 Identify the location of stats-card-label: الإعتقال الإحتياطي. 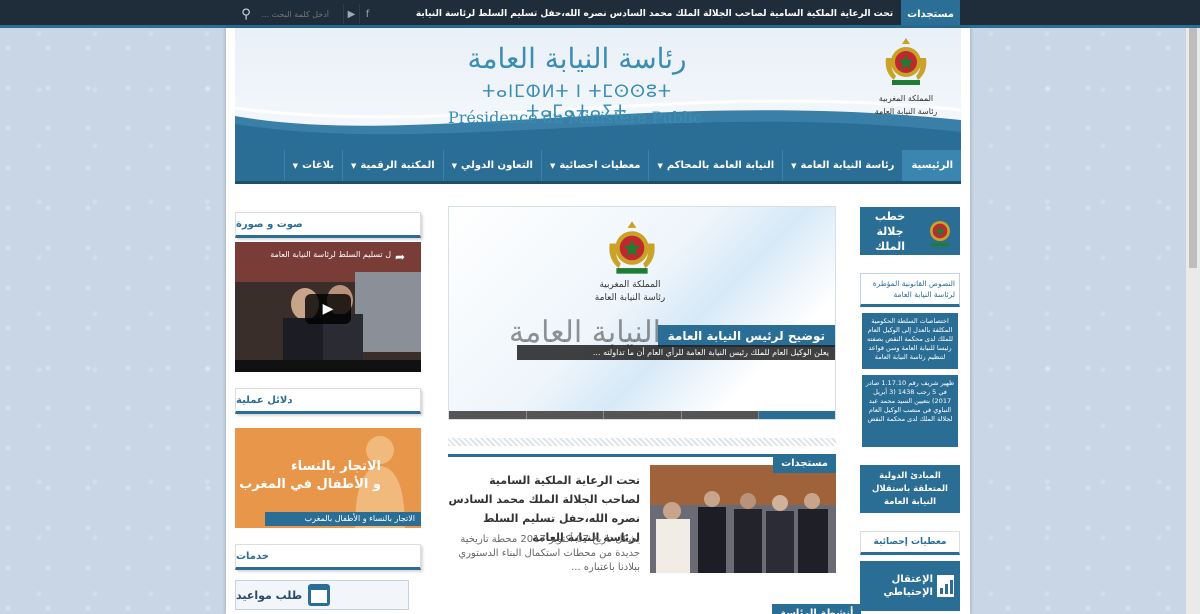
(908, 586).